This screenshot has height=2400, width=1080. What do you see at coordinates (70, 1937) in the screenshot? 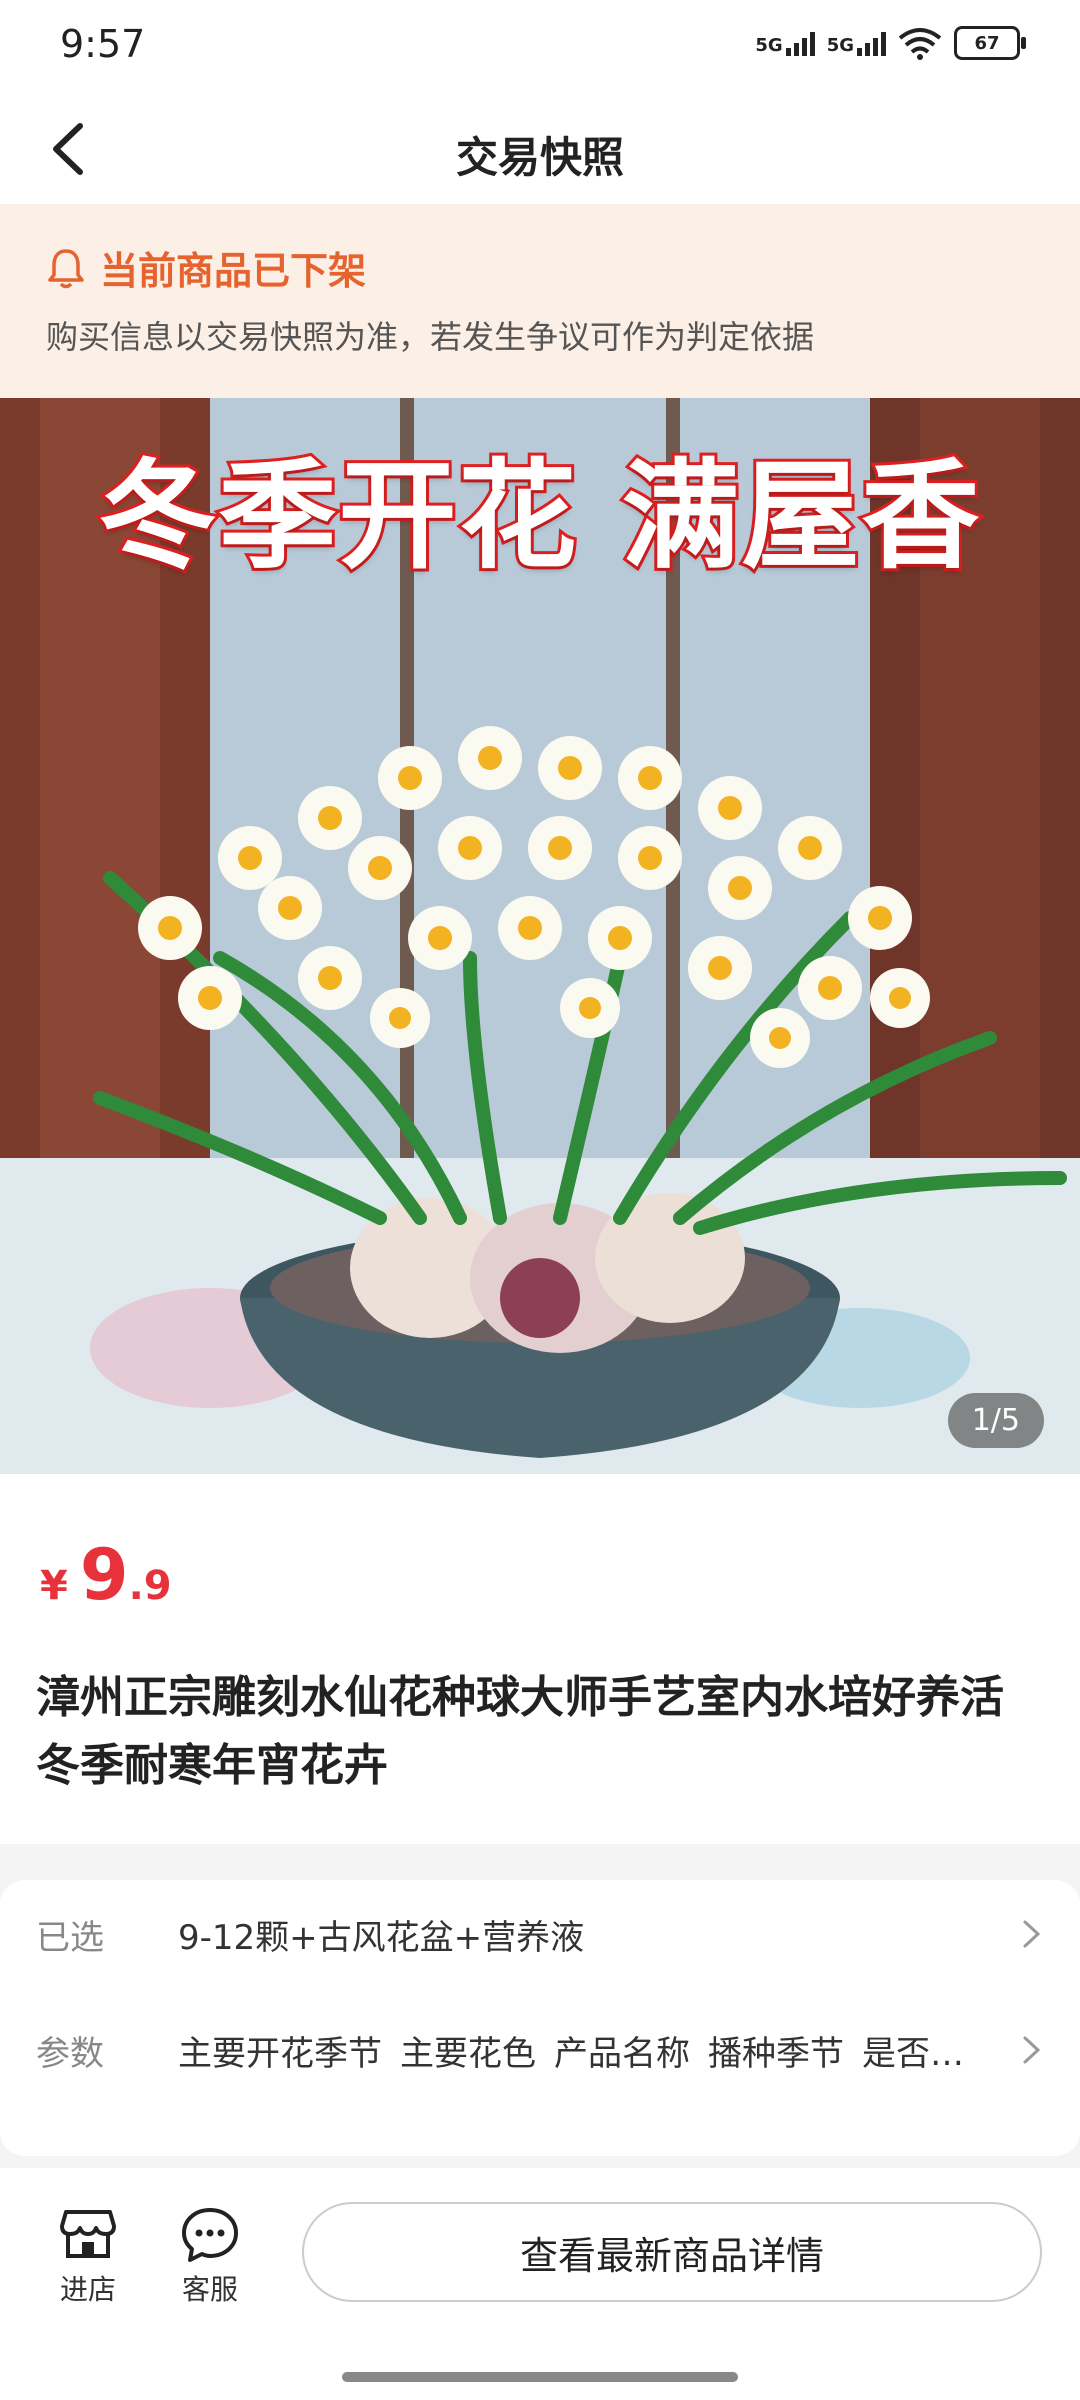
I see `selected-label: 已选` at bounding box center [70, 1937].